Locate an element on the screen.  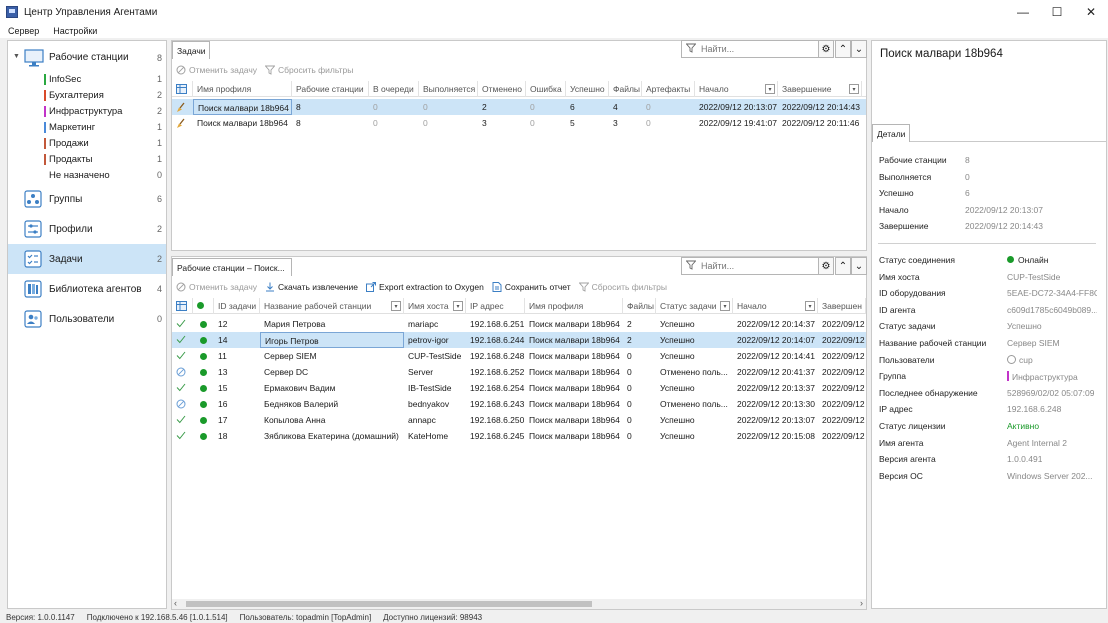
group-sales: Продажи 1 is located at coordinates (87, 144).